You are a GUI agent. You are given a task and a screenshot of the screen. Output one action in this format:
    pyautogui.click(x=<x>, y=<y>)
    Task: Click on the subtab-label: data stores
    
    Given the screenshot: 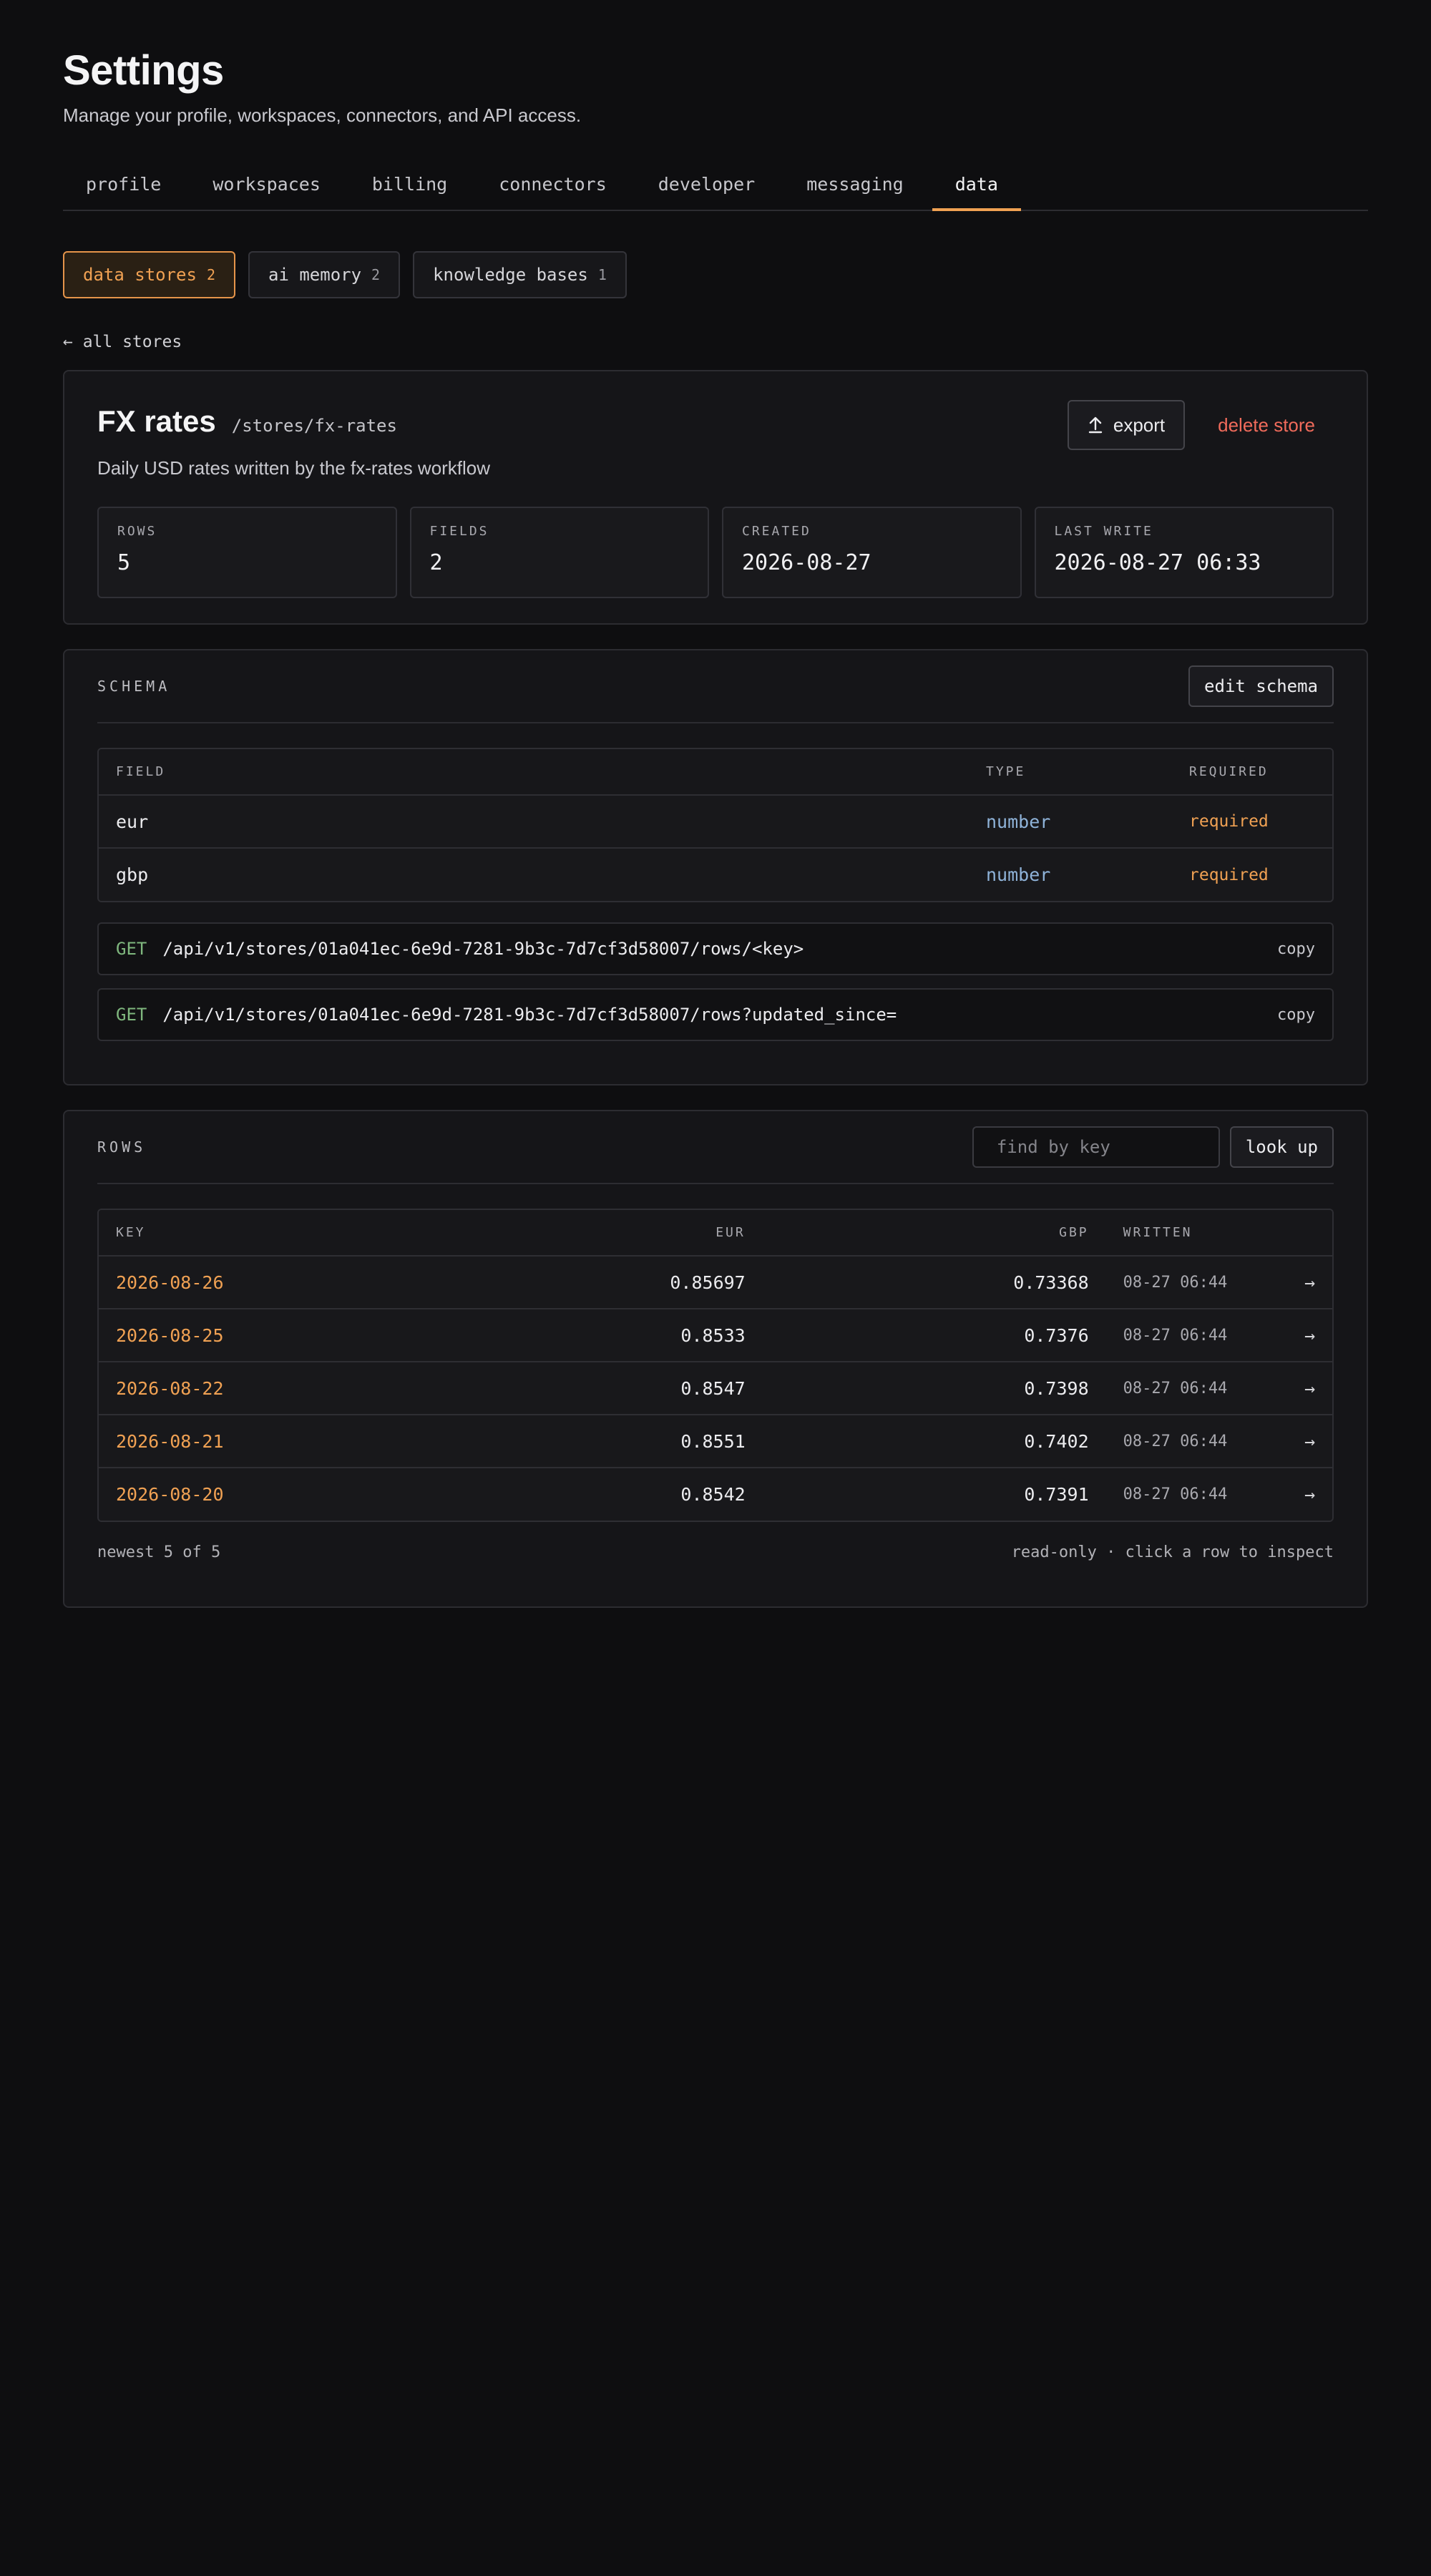 What is the action you would take?
    pyautogui.click(x=140, y=275)
    